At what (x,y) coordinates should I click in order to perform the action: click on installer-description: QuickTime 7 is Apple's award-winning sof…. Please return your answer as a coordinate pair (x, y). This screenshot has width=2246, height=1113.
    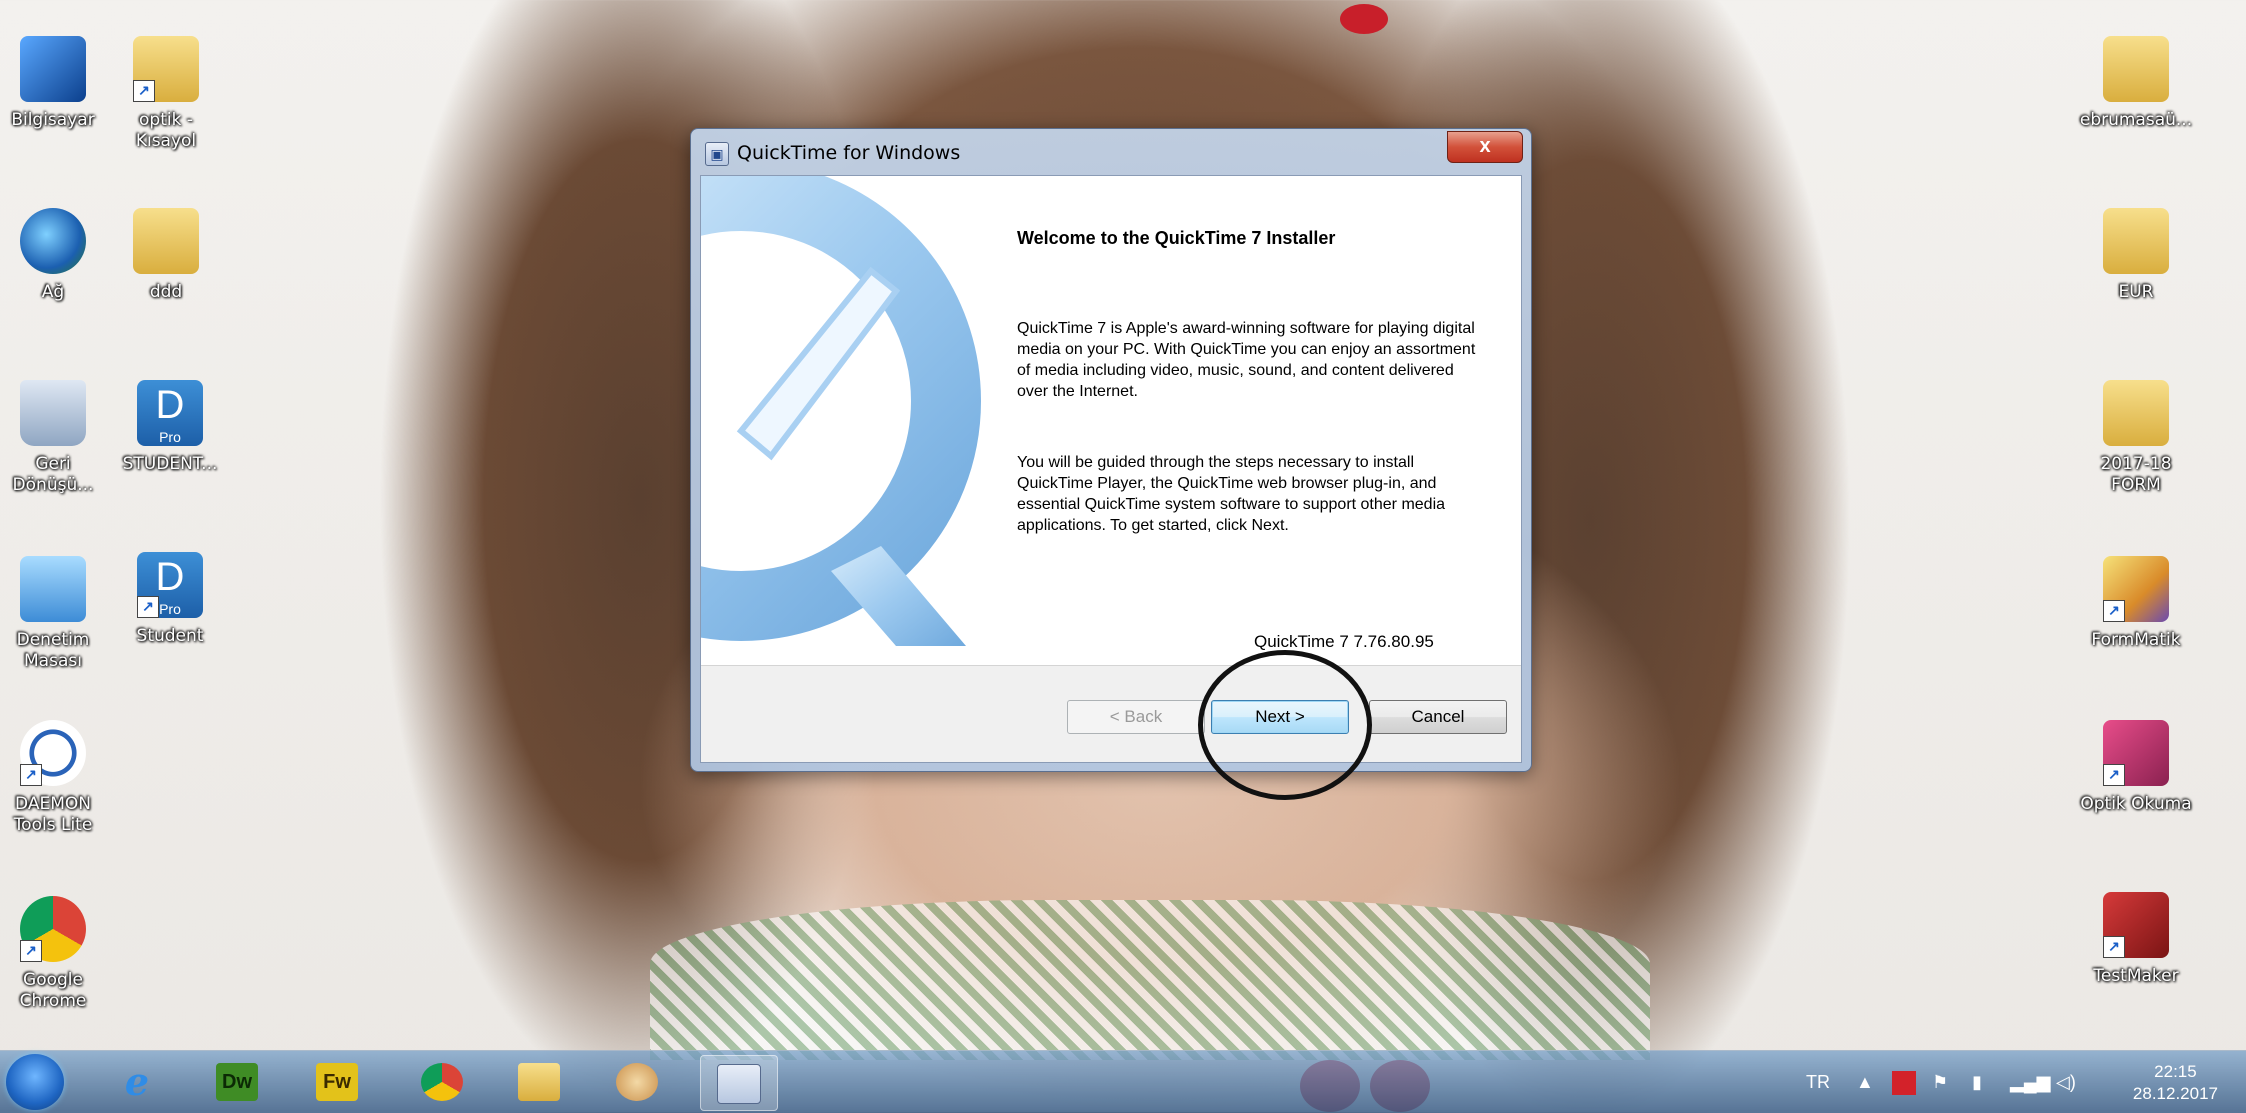
    Looking at the image, I should click on (1246, 360).